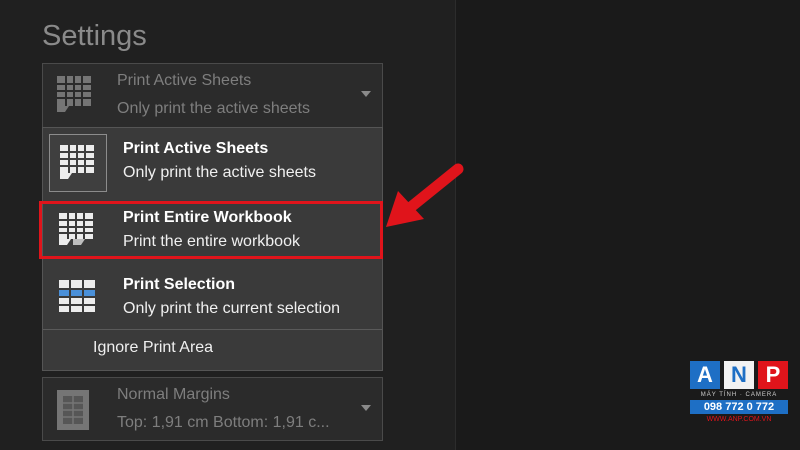 The image size is (800, 450). What do you see at coordinates (219, 172) in the screenshot?
I see `menu-item-desc: Only print the active sheets` at bounding box center [219, 172].